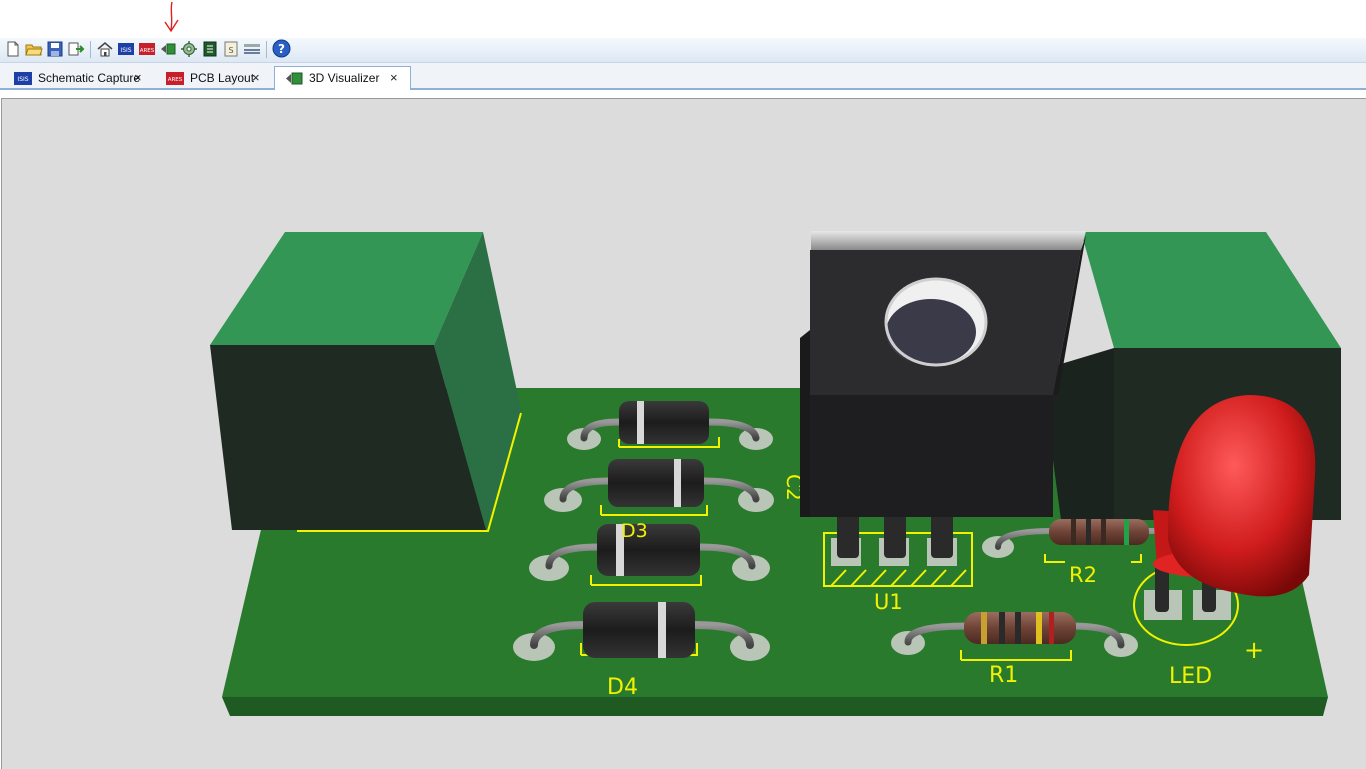  Describe the element at coordinates (89, 78) in the screenshot. I see `tab-label: Schematic Capture` at that location.